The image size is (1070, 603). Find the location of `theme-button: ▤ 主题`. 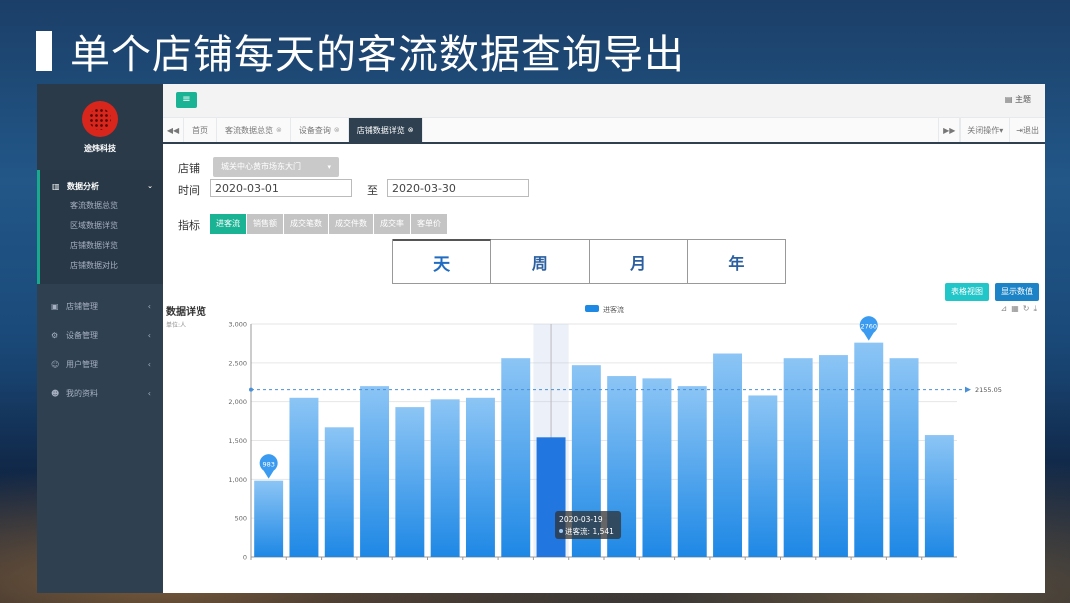

theme-button: ▤ 主题 is located at coordinates (1018, 99).